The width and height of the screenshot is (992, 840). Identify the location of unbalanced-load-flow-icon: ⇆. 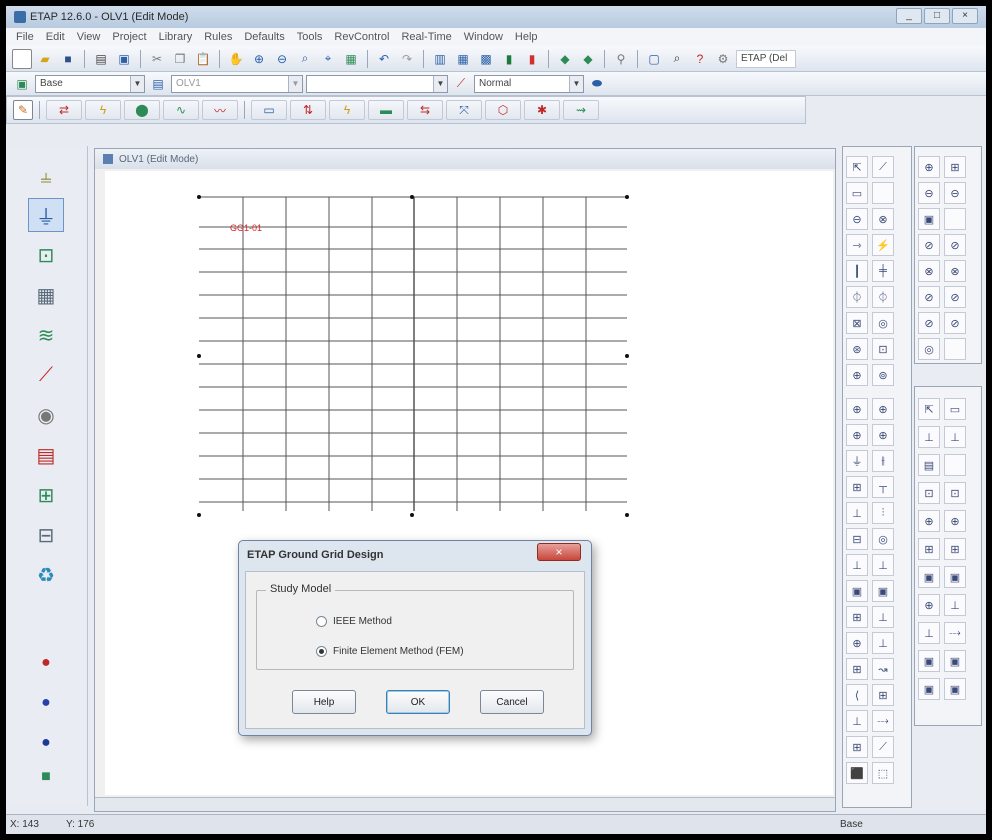
(425, 110).